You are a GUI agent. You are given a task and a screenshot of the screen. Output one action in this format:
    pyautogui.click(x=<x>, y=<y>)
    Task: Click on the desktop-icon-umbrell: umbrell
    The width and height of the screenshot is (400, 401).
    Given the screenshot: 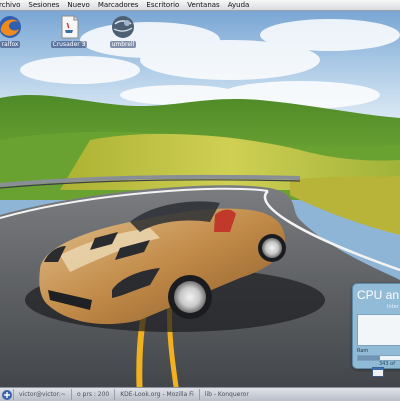 What is the action you would take?
    pyautogui.click(x=123, y=34)
    